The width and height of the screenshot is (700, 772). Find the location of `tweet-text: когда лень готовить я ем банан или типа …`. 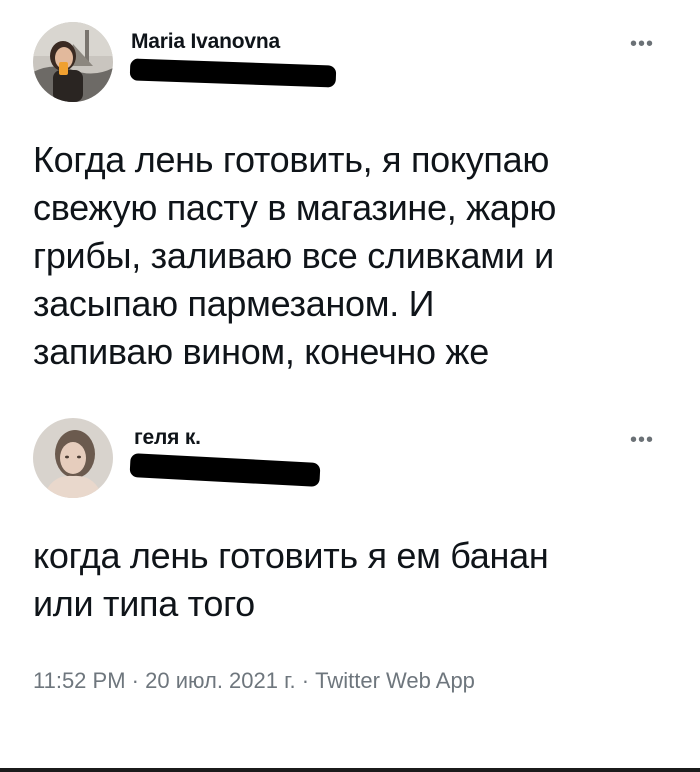

tweet-text: когда лень готовить я ем банан или типа … is located at coordinates (291, 580).